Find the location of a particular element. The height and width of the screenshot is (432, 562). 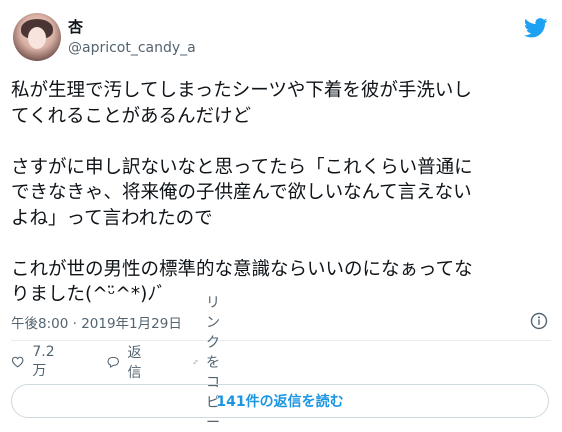

avatar-face is located at coordinates (37, 38).